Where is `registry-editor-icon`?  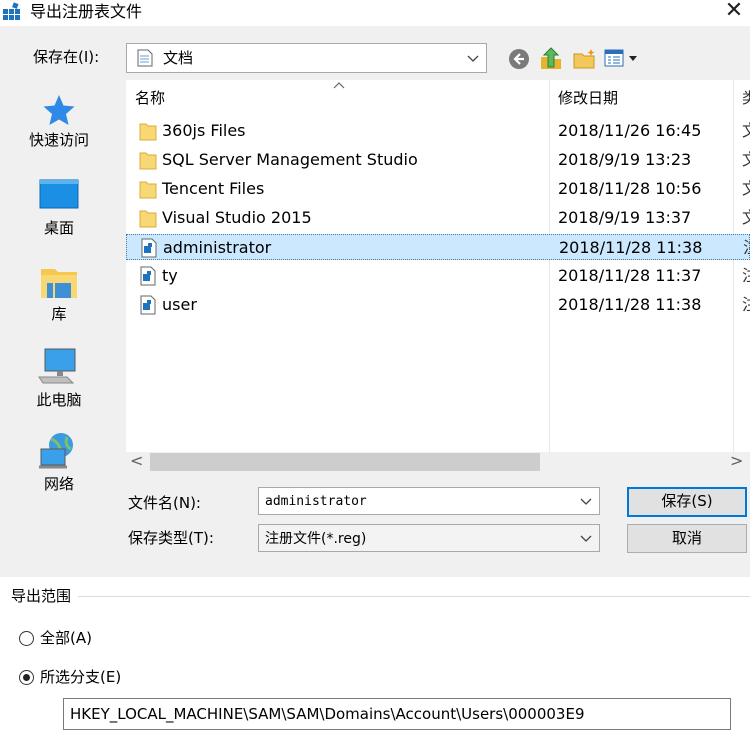 registry-editor-icon is located at coordinates (11, 11).